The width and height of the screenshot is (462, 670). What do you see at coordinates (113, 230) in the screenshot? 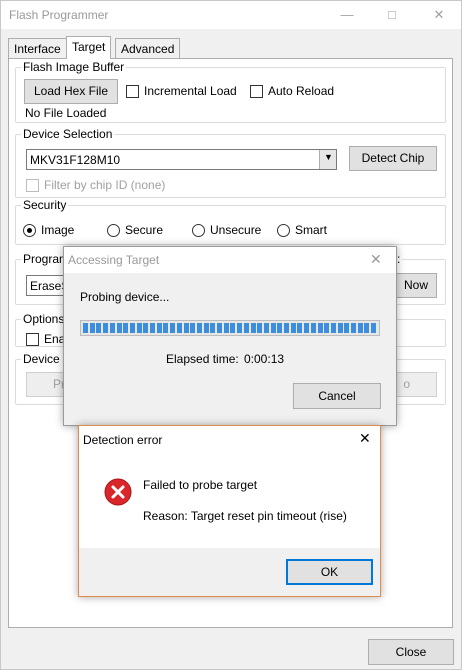
I see `radio-secure` at bounding box center [113, 230].